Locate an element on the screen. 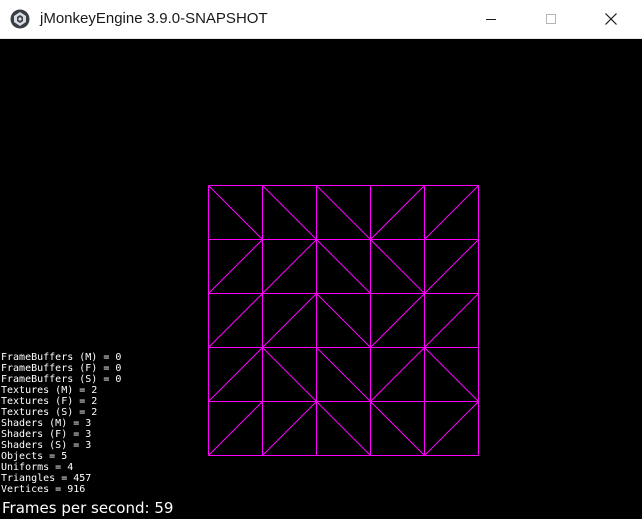 This screenshot has width=642, height=519. window-title: jMonkeyEngine 3.9.0-SNAPSHOT is located at coordinates (154, 18).